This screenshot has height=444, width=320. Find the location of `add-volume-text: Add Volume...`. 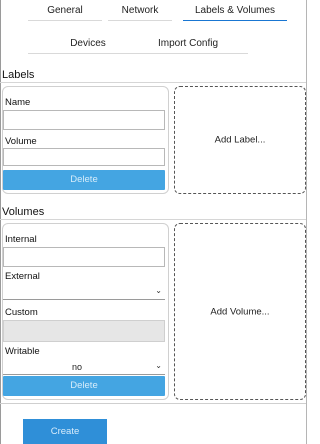

add-volume-text: Add Volume... is located at coordinates (240, 311).